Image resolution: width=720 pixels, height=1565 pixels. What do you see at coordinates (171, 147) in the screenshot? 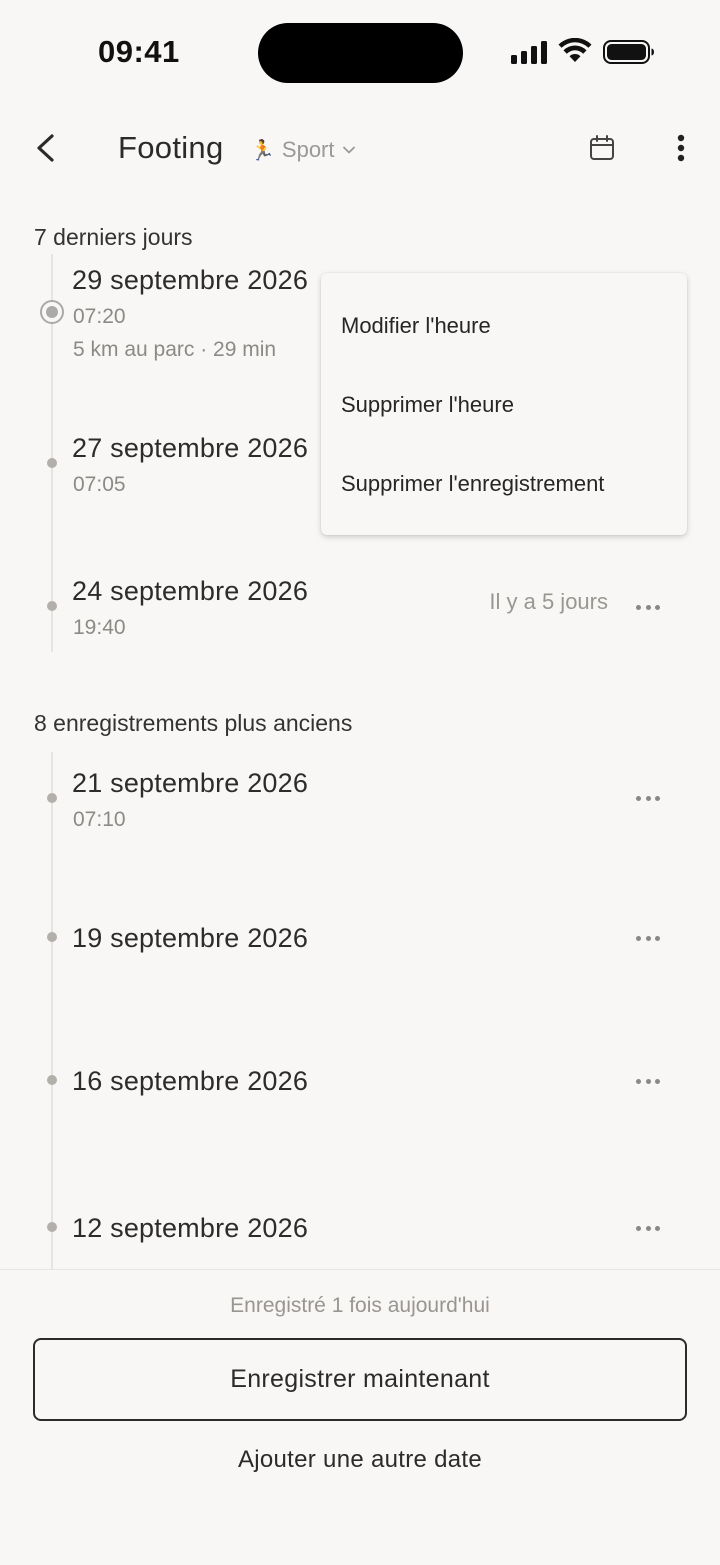
I see `page-title: Footing` at bounding box center [171, 147].